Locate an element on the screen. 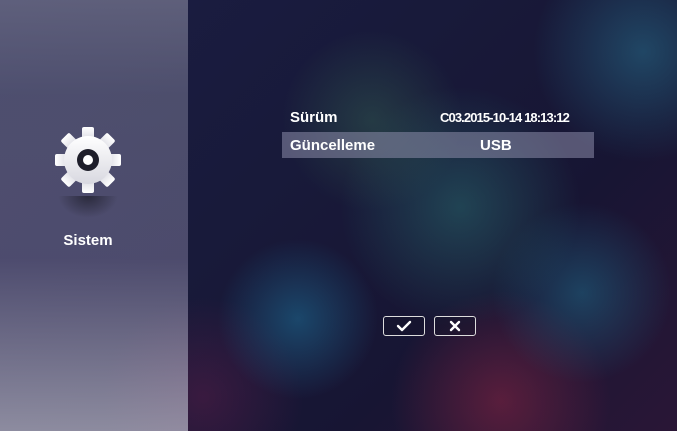 Image resolution: width=677 pixels, height=431 pixels. confirm-button is located at coordinates (404, 326).